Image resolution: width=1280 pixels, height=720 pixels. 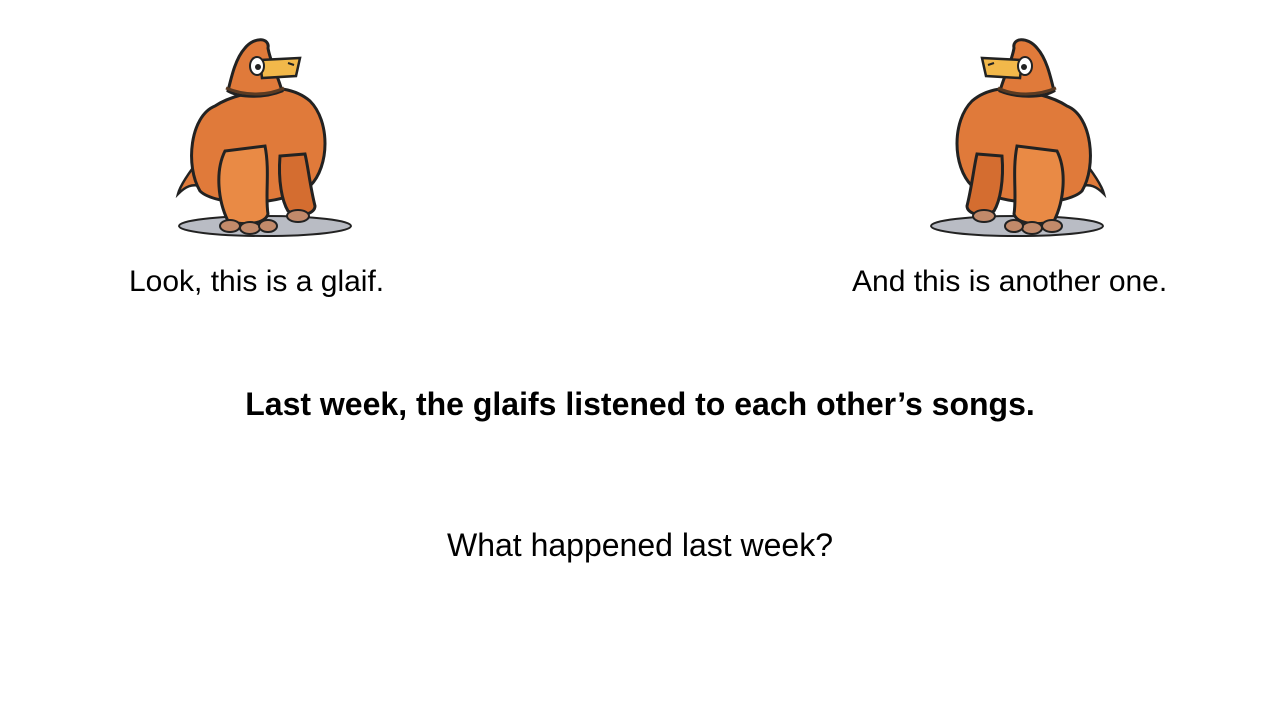 I want to click on glaif-illustration-left, so click(x=265, y=138).